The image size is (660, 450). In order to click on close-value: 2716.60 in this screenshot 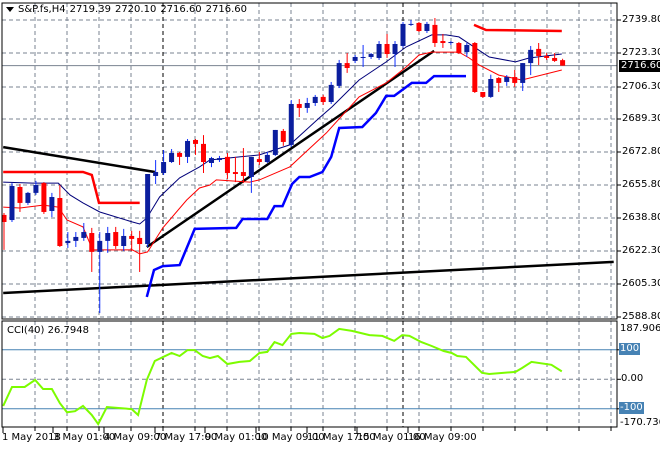, I will do `click(226, 9)`.